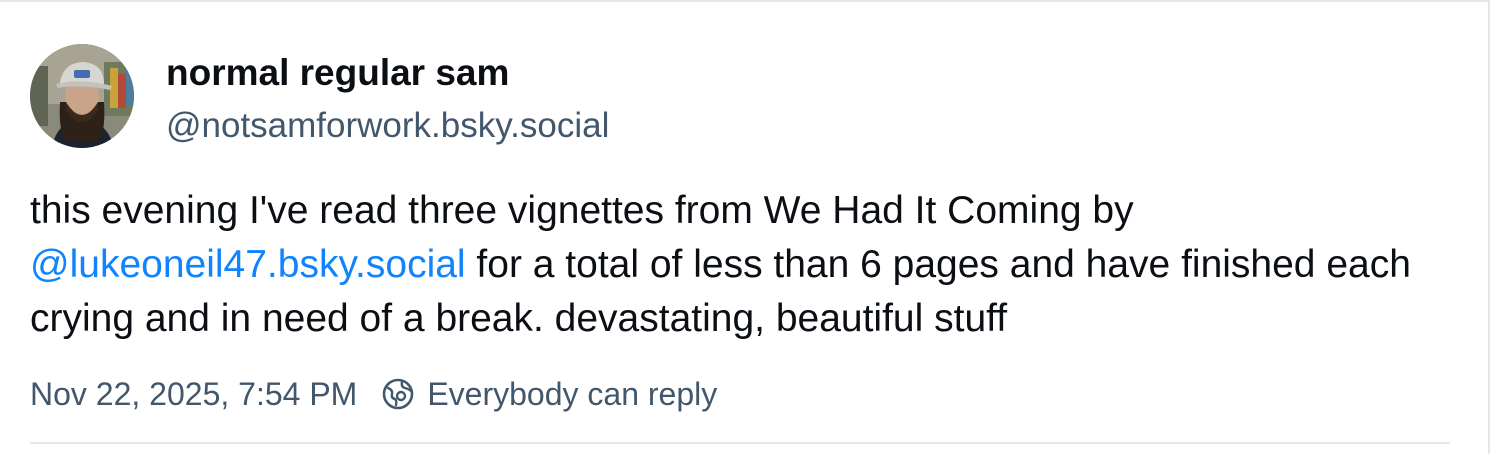 The image size is (1508, 454). Describe the element at coordinates (248, 264) in the screenshot. I see `mention-link: @lukeoneil47.bsky.social` at that location.